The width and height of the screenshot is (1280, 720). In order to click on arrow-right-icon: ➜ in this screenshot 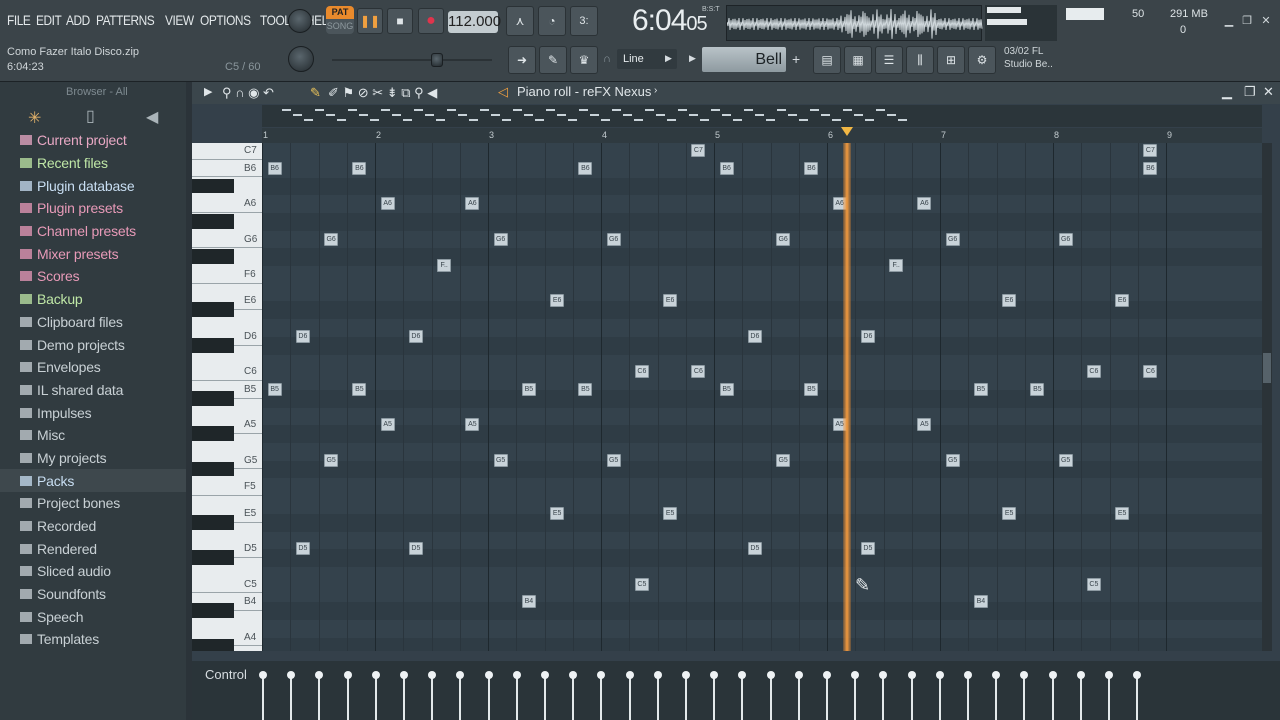, I will do `click(522, 60)`.